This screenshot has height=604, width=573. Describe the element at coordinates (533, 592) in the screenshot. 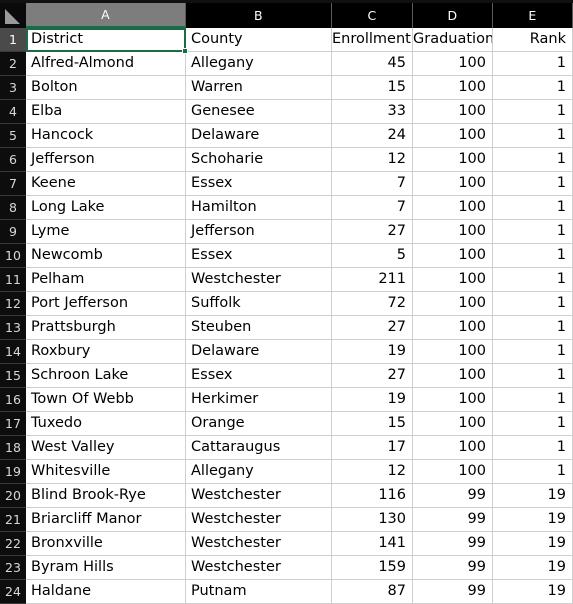

I see `cell-E24: 19` at that location.